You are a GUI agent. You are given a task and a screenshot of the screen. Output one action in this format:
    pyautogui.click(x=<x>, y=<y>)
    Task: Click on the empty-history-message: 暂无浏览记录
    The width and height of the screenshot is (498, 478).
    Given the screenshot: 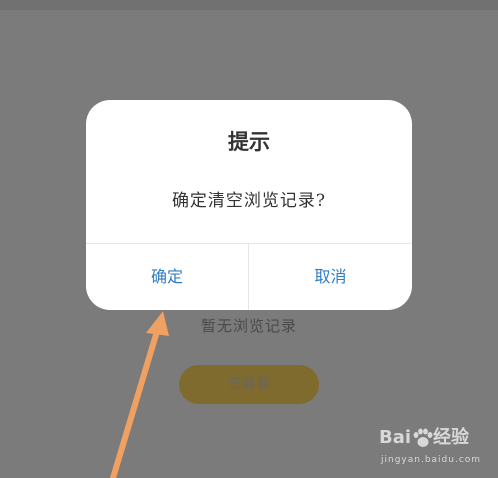 What is the action you would take?
    pyautogui.click(x=248, y=326)
    